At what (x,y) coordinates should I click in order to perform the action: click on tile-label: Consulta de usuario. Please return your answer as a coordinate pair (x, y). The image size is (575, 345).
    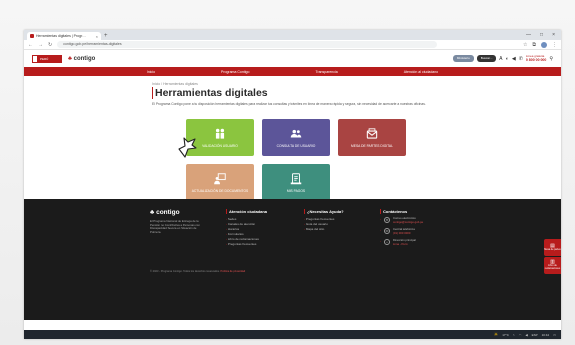
    Looking at the image, I should click on (296, 146).